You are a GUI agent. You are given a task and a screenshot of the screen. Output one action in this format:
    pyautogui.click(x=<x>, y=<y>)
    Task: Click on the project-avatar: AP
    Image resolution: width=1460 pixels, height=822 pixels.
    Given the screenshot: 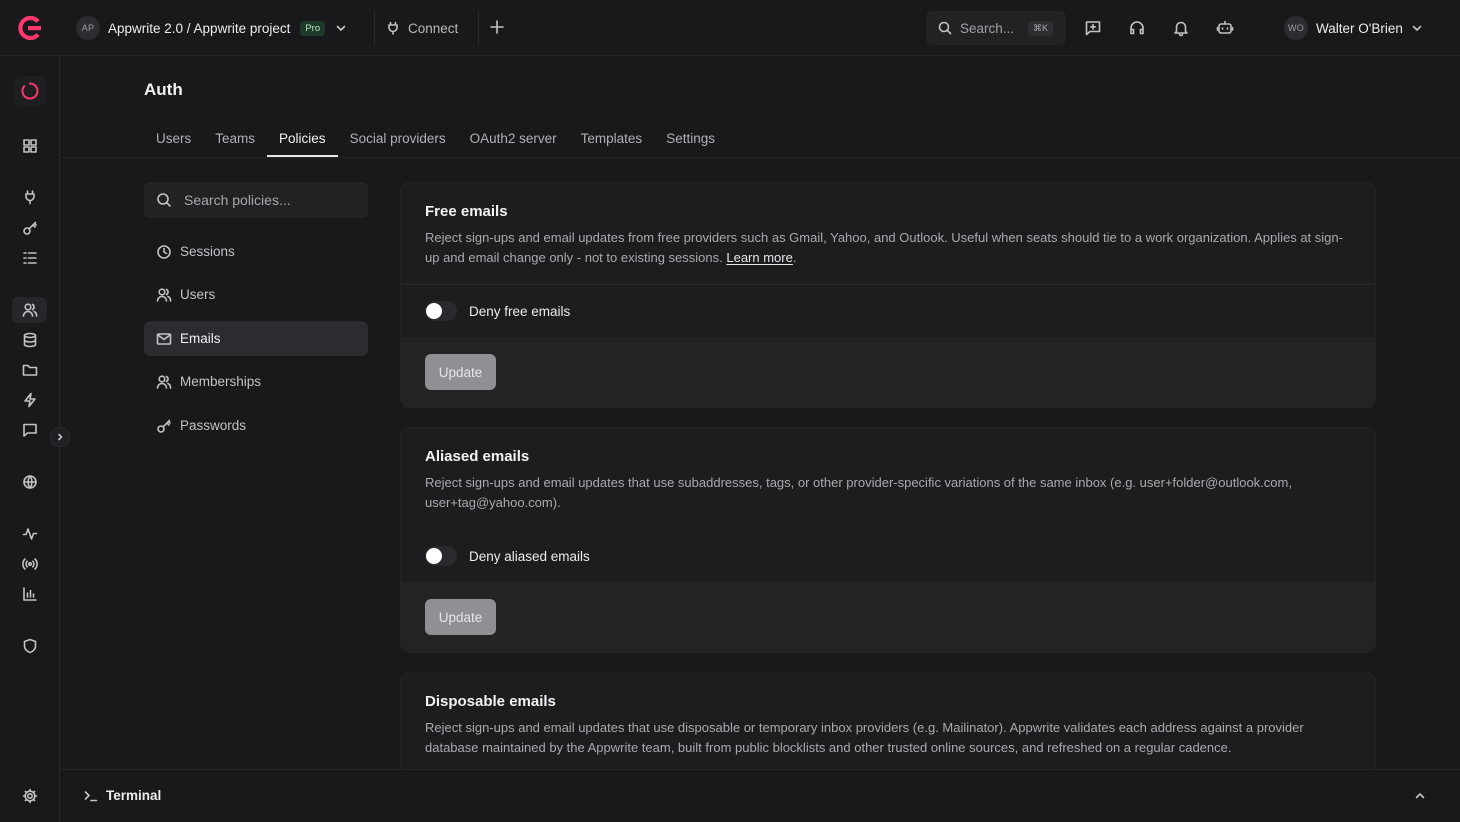 What is the action you would take?
    pyautogui.click(x=88, y=28)
    